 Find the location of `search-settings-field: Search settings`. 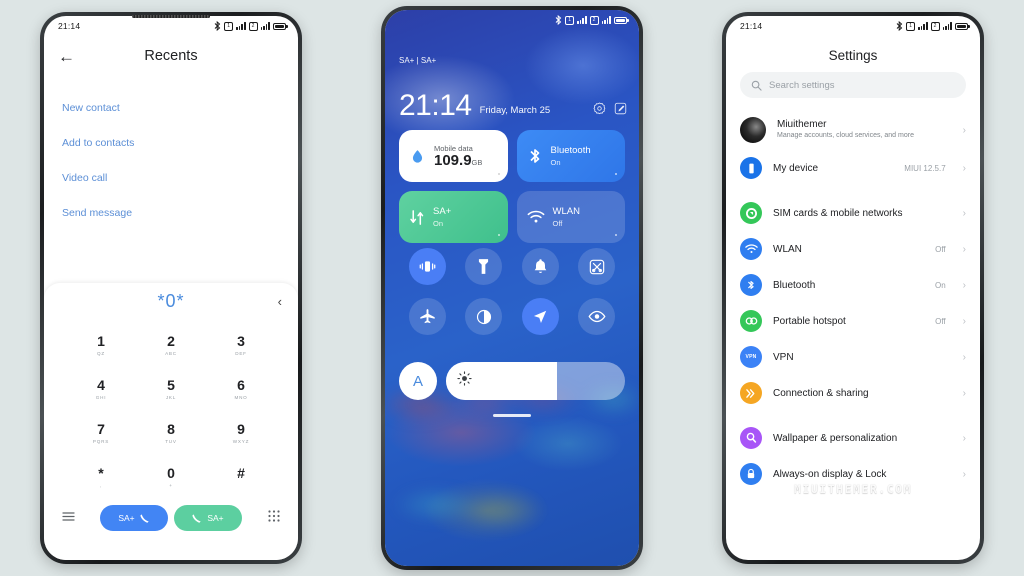

search-settings-field: Search settings is located at coordinates (853, 85).